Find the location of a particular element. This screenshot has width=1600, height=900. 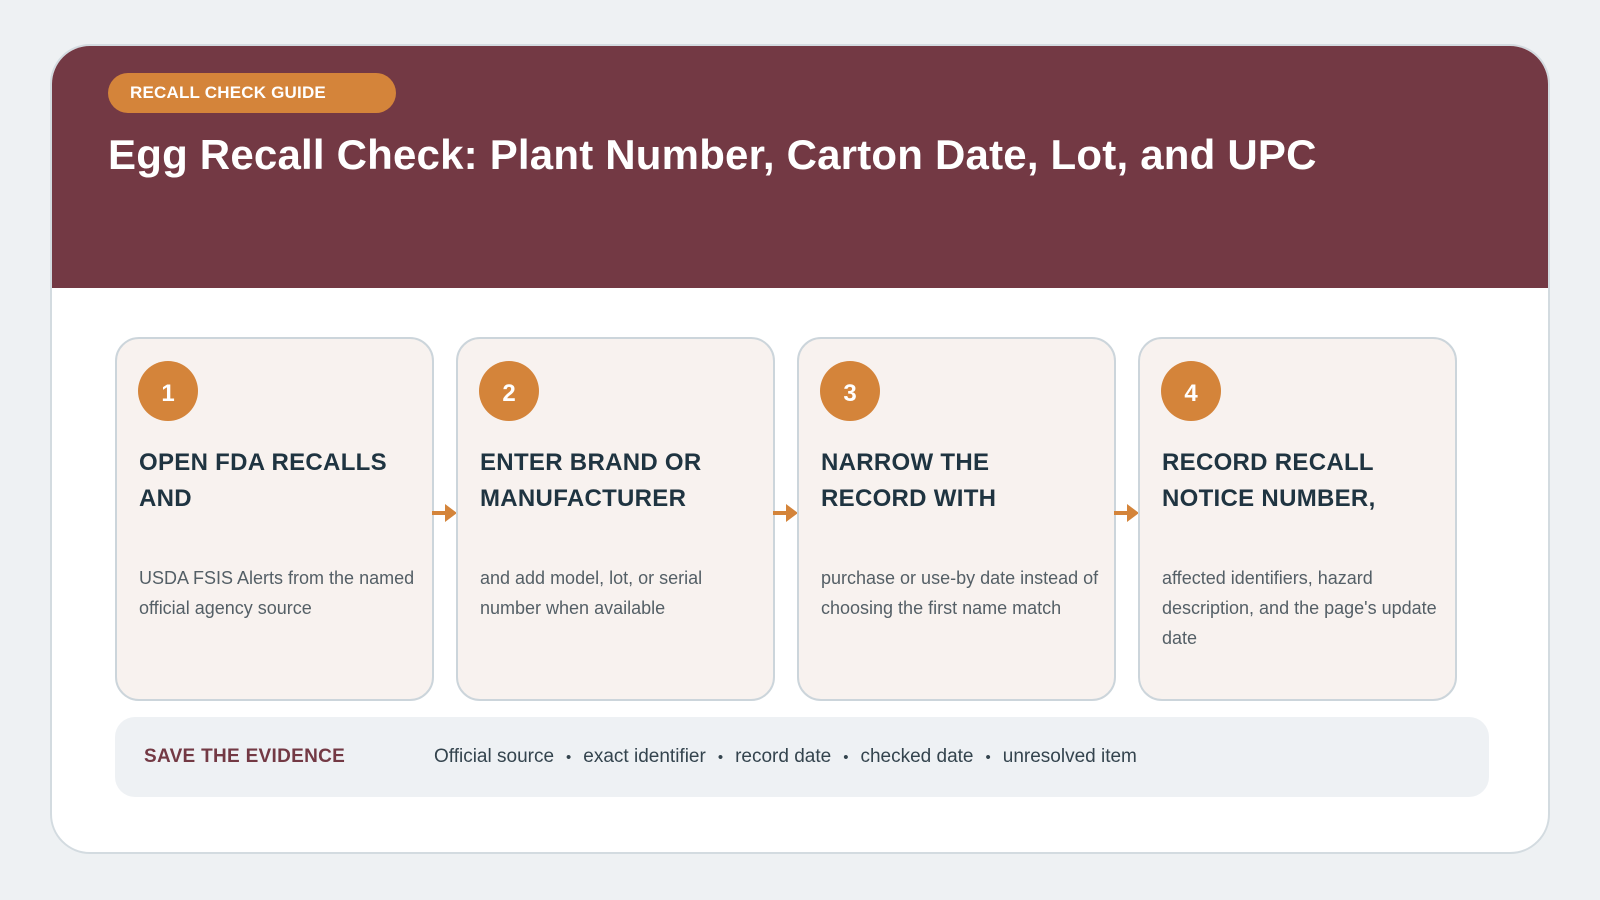

step-number-badge: 4 is located at coordinates (1191, 391).